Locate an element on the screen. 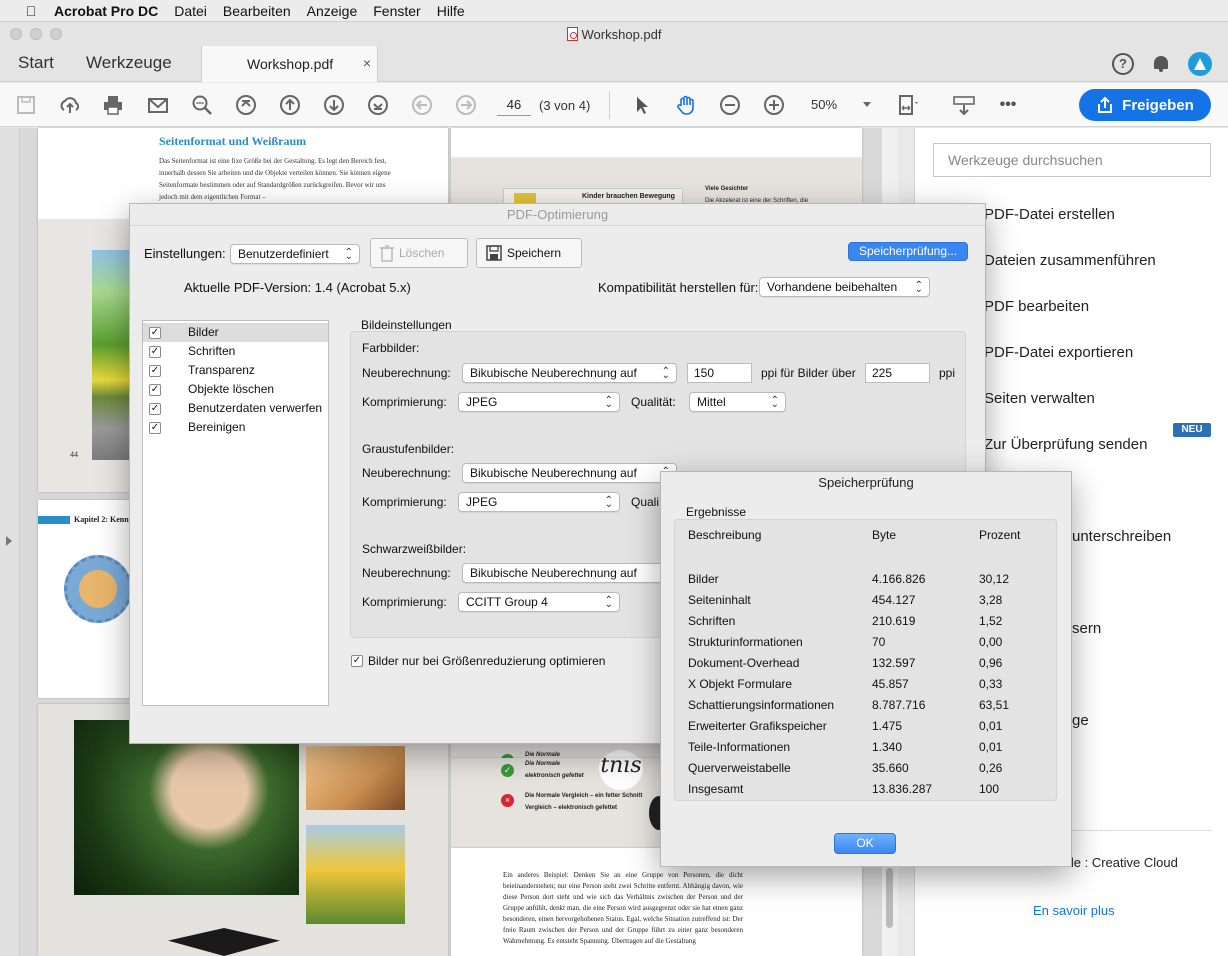 The height and width of the screenshot is (956, 1228). hand-tool-icon is located at coordinates (686, 105).